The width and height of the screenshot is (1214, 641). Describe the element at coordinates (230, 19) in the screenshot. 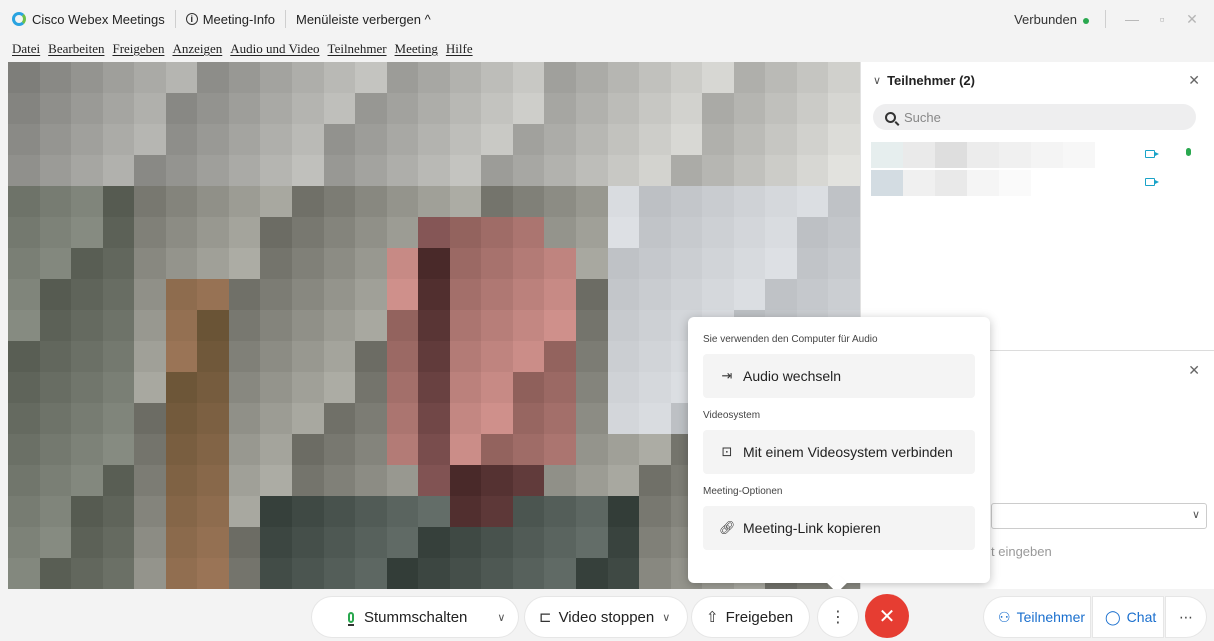

I see `meeting-info-button: i Meeting-Info` at that location.